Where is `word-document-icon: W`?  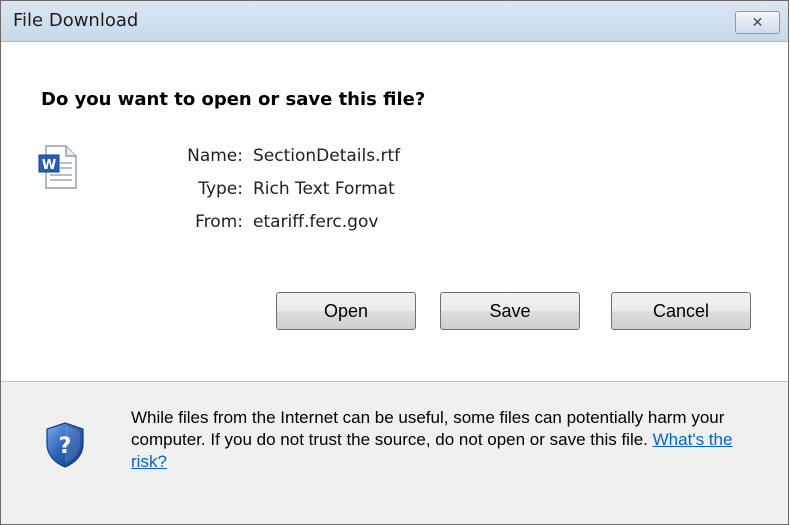
word-document-icon: W is located at coordinates (57, 167).